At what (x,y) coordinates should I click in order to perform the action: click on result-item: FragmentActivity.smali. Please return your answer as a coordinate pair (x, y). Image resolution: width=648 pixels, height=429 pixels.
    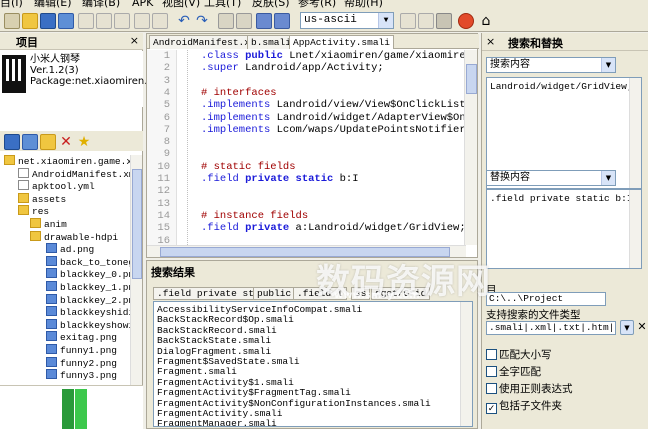
    Looking at the image, I should click on (219, 413).